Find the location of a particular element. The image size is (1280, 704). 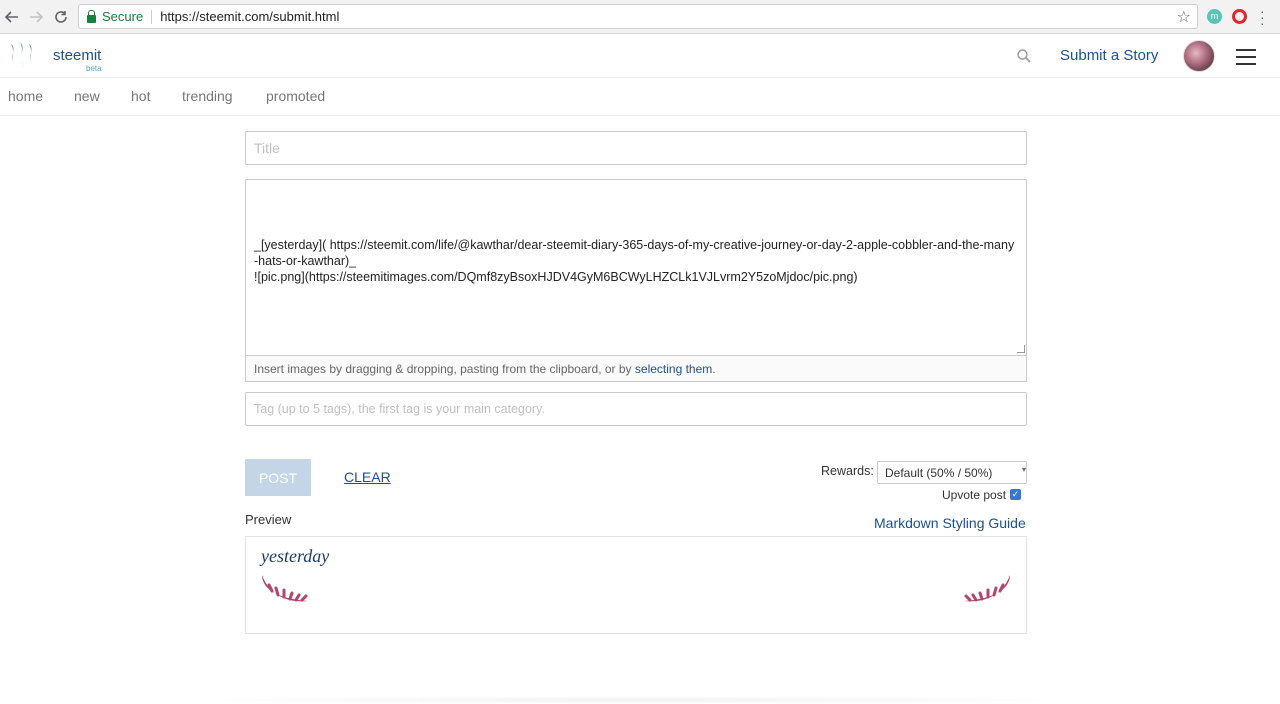

preview-heading: Preview is located at coordinates (268, 519).